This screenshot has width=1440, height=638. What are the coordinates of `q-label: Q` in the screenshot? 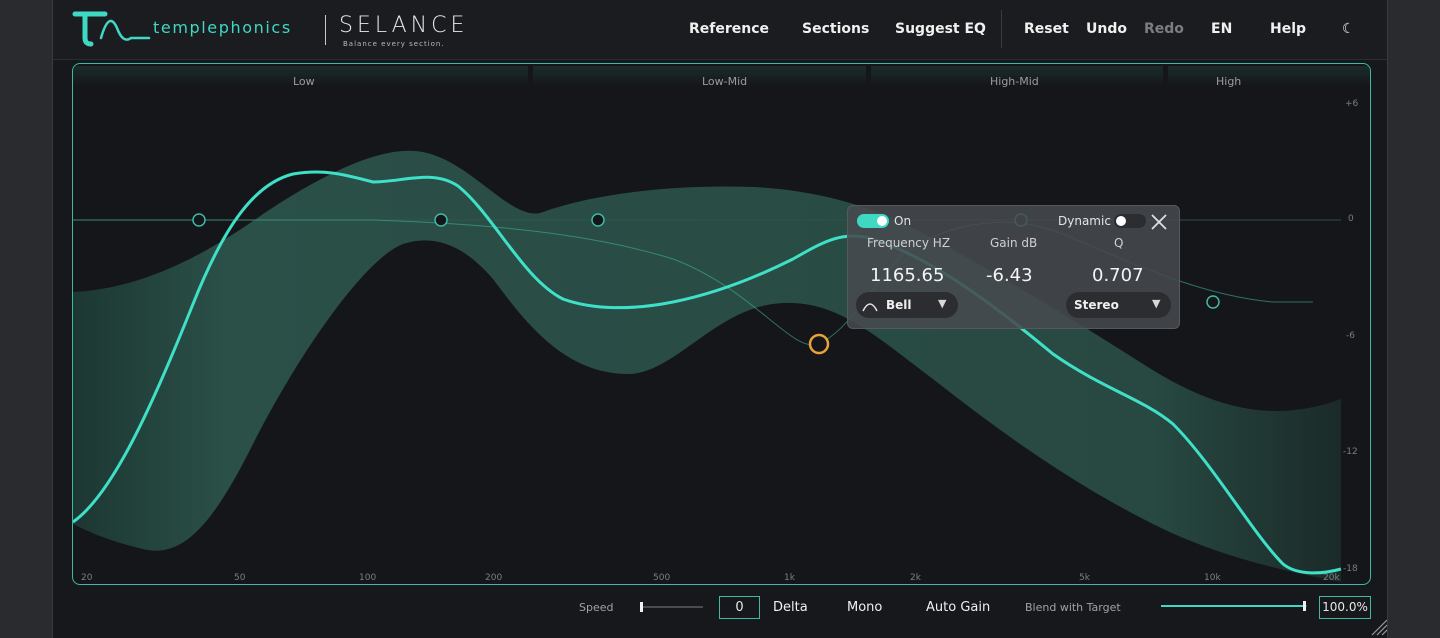 It's located at (1119, 243).